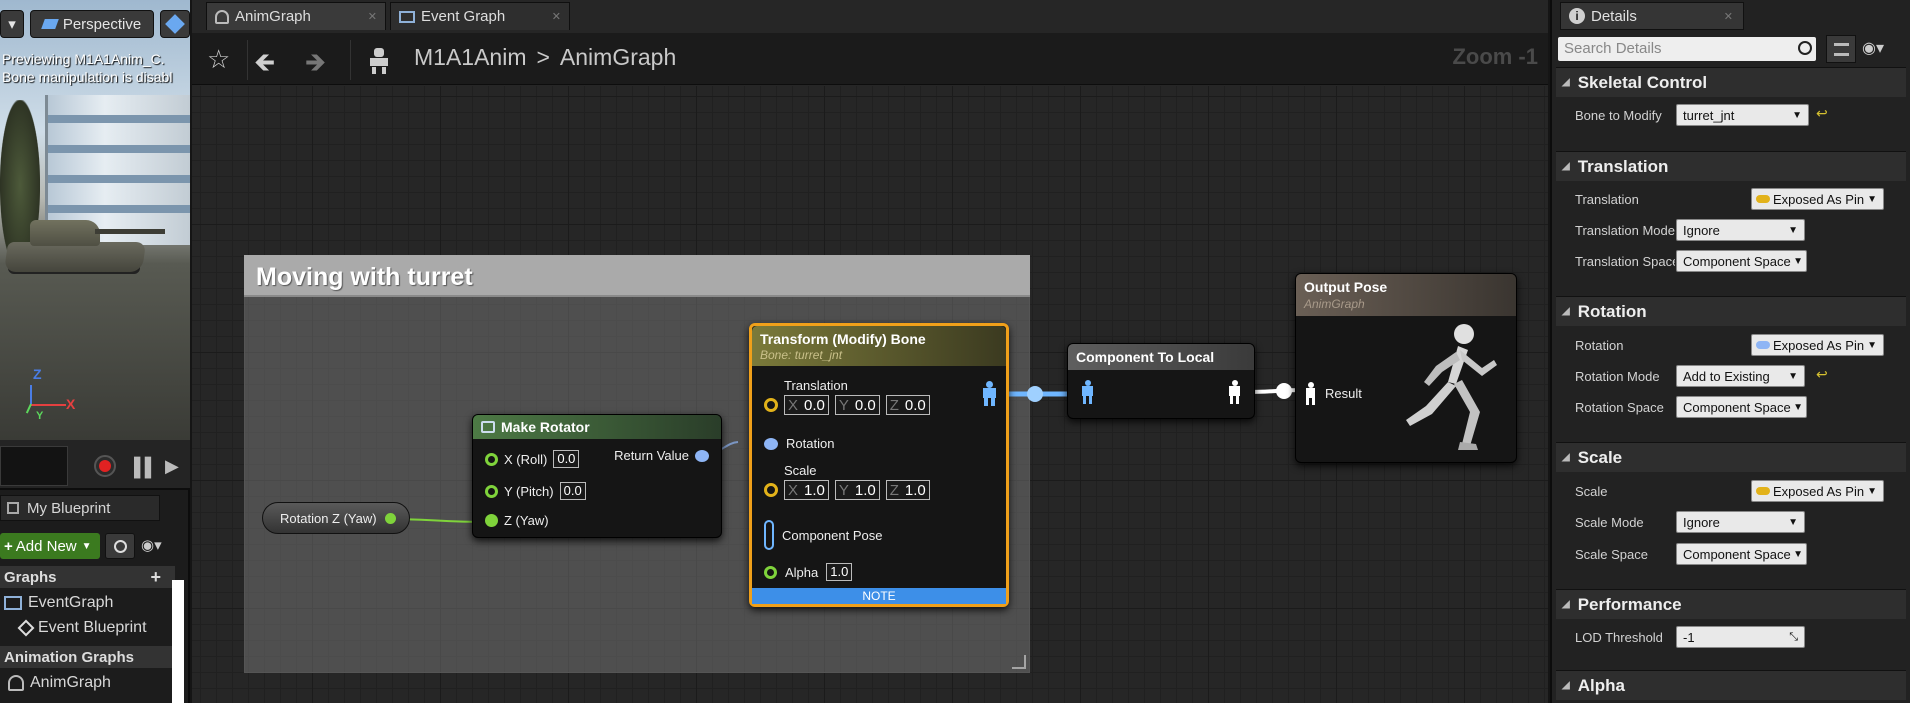  I want to click on search-button, so click(120, 546).